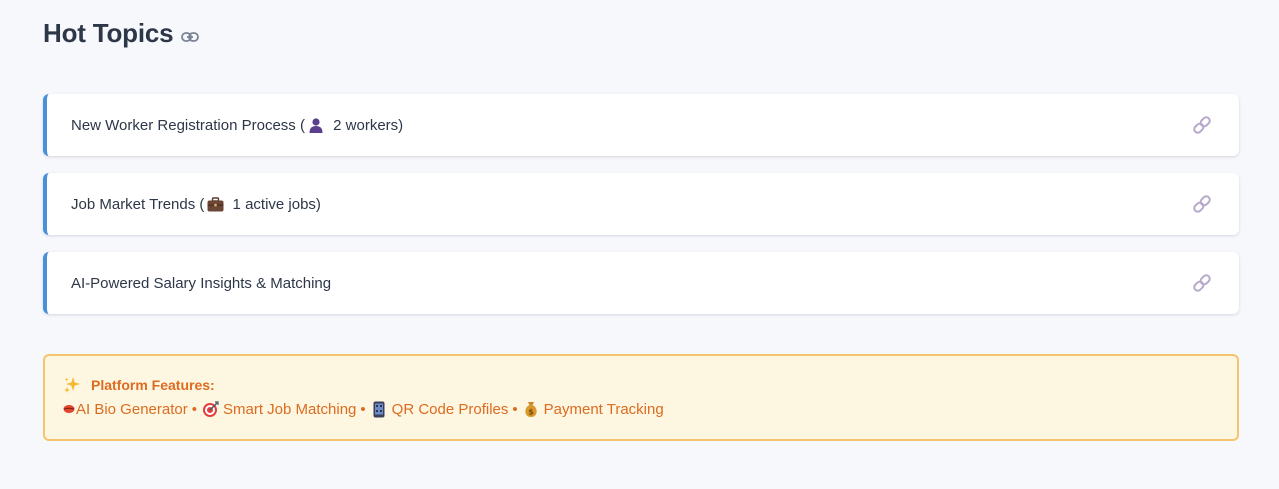  What do you see at coordinates (290, 409) in the screenshot?
I see `feature-label: Smart Job Matching` at bounding box center [290, 409].